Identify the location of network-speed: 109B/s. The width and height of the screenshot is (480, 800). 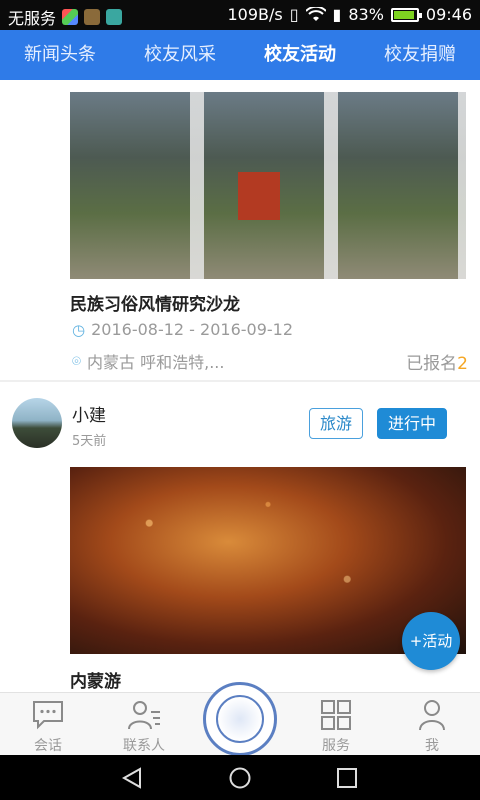
(255, 14).